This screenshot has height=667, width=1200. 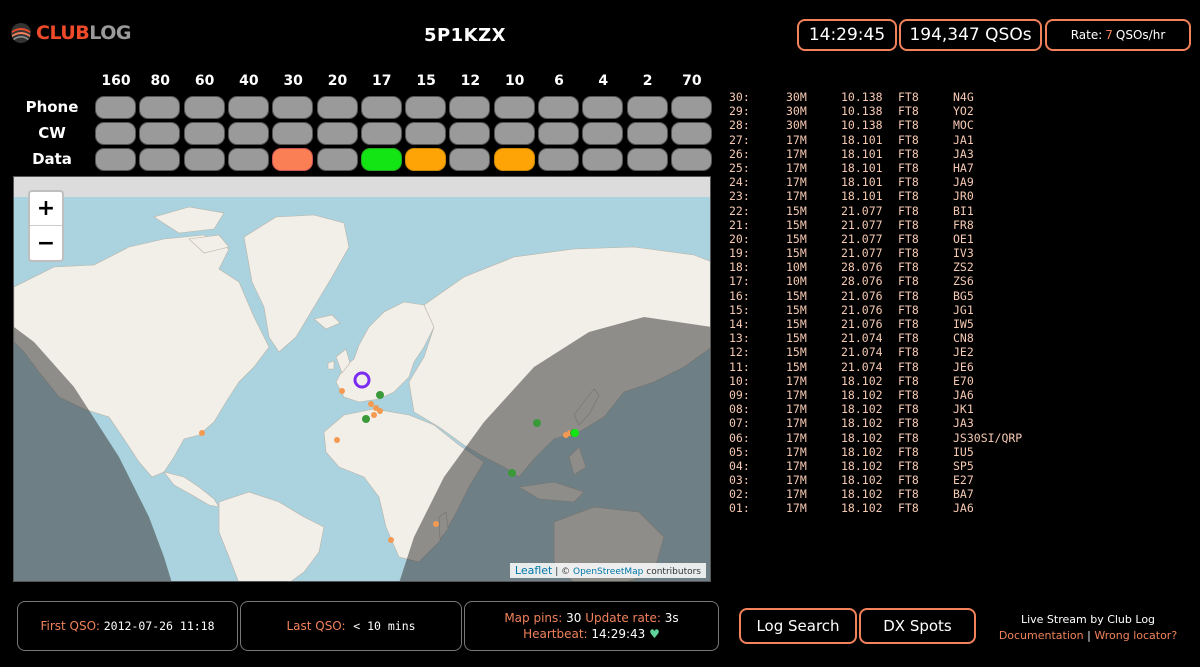 I want to click on log-callsign: JE2, so click(x=963, y=352).